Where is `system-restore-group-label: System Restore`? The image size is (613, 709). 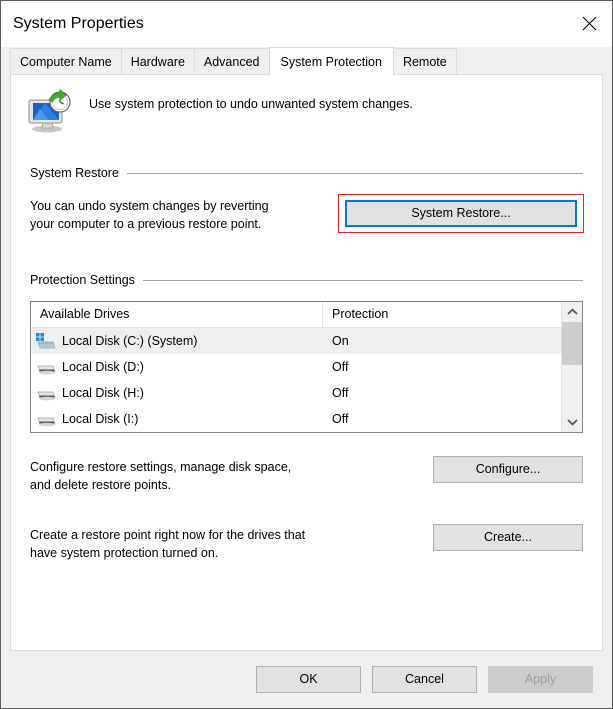
system-restore-group-label: System Restore is located at coordinates (74, 173).